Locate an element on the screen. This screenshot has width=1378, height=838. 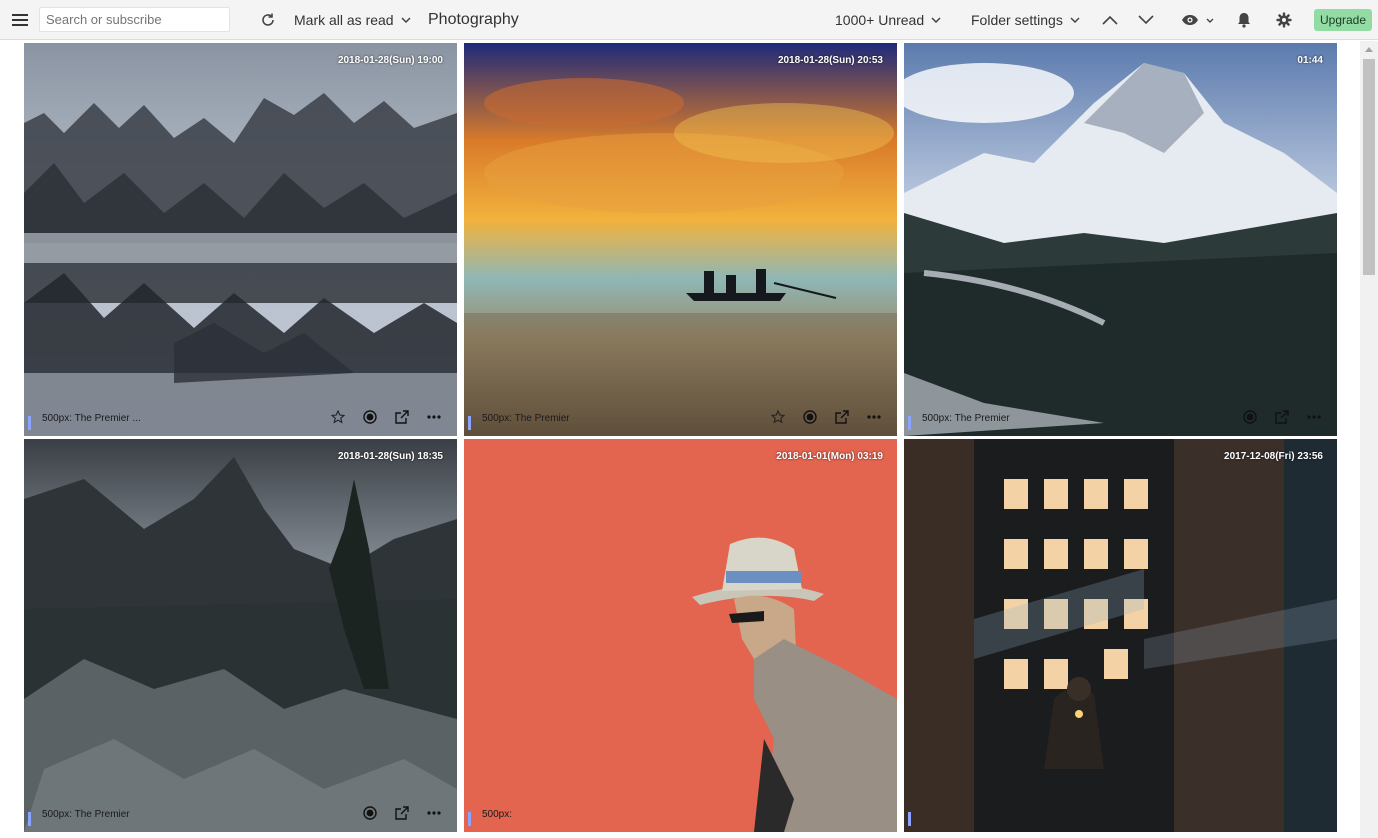
bell-icon is located at coordinates (1244, 20).